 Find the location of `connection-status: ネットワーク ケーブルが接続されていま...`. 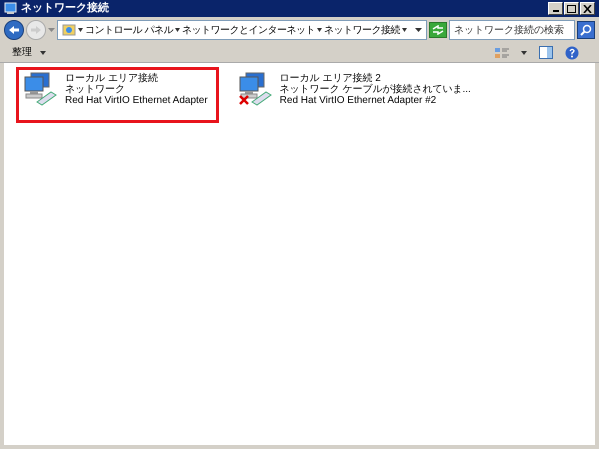

connection-status: ネットワーク ケーブルが接続されていま... is located at coordinates (375, 89).